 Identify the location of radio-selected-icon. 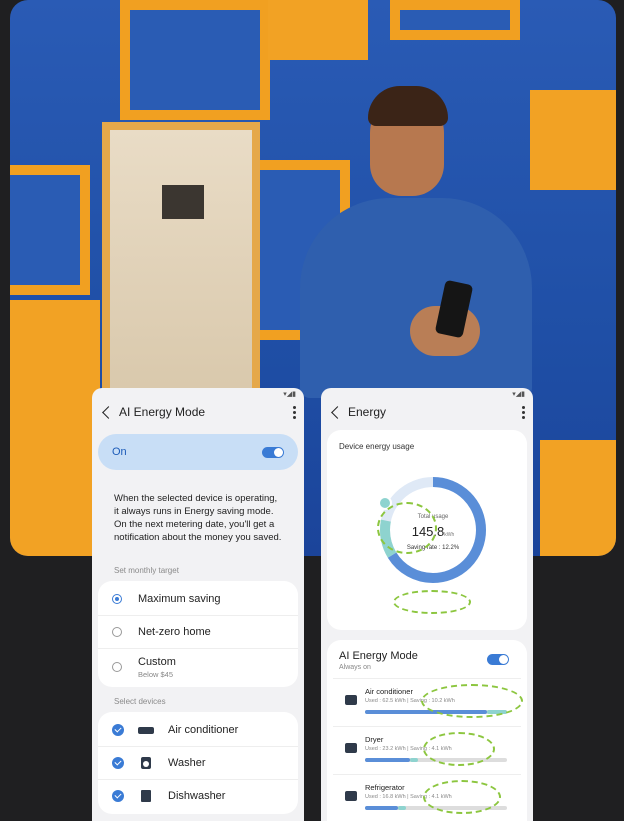
(117, 599).